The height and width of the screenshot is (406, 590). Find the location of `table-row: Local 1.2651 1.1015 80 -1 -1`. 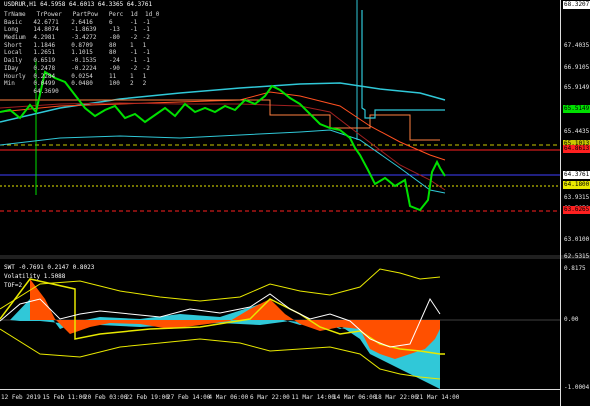

table-row: Local 1.2651 1.1015 80 -1 -1 is located at coordinates (81, 53).